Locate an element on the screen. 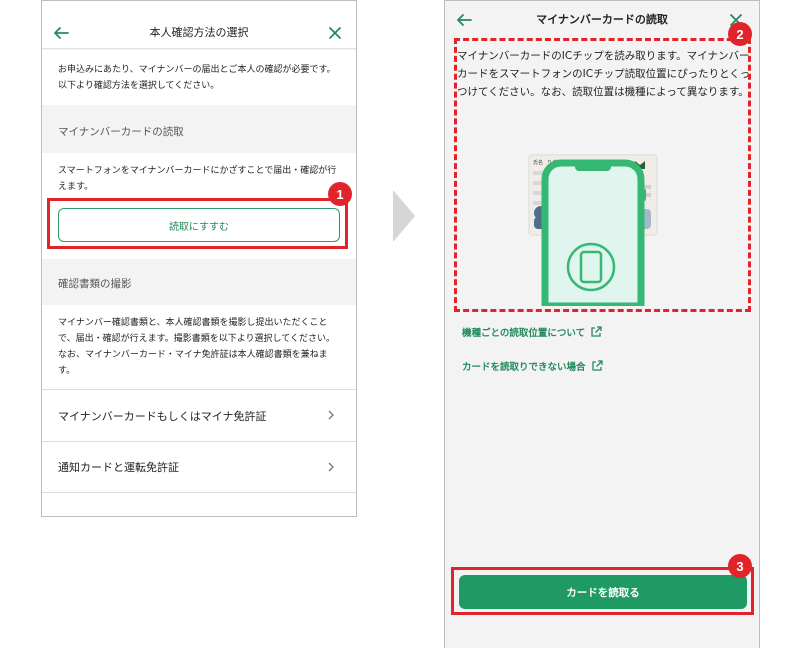  section-label-card-read: マイナンバーカードの読取 is located at coordinates (121, 132).